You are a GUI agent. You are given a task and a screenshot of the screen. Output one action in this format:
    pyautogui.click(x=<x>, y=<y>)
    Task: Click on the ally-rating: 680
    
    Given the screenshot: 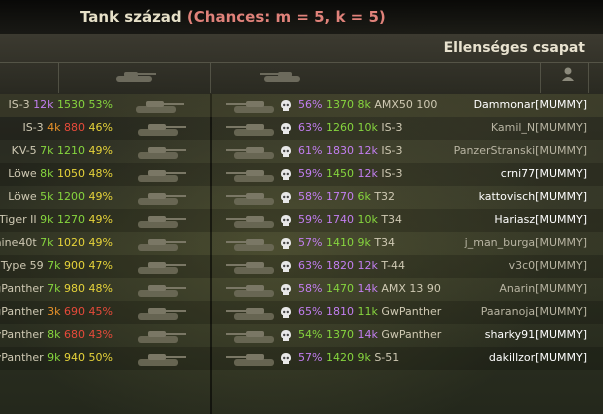 What is the action you would take?
    pyautogui.click(x=75, y=334)
    